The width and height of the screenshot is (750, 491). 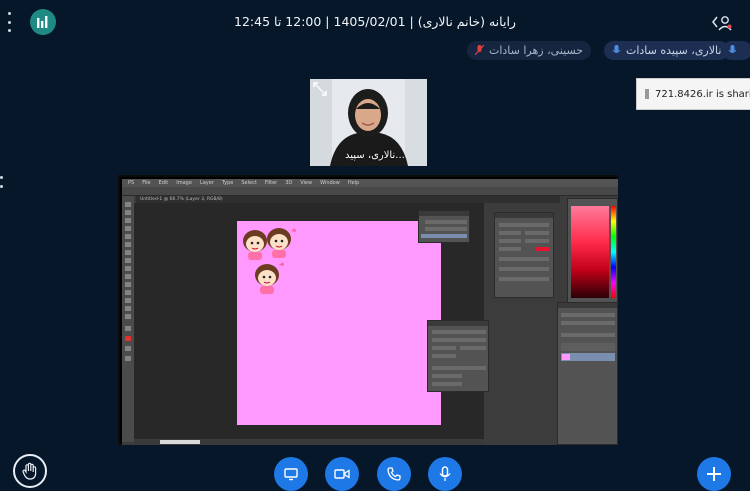 I want to click on ps-hue-slider, so click(x=613, y=252).